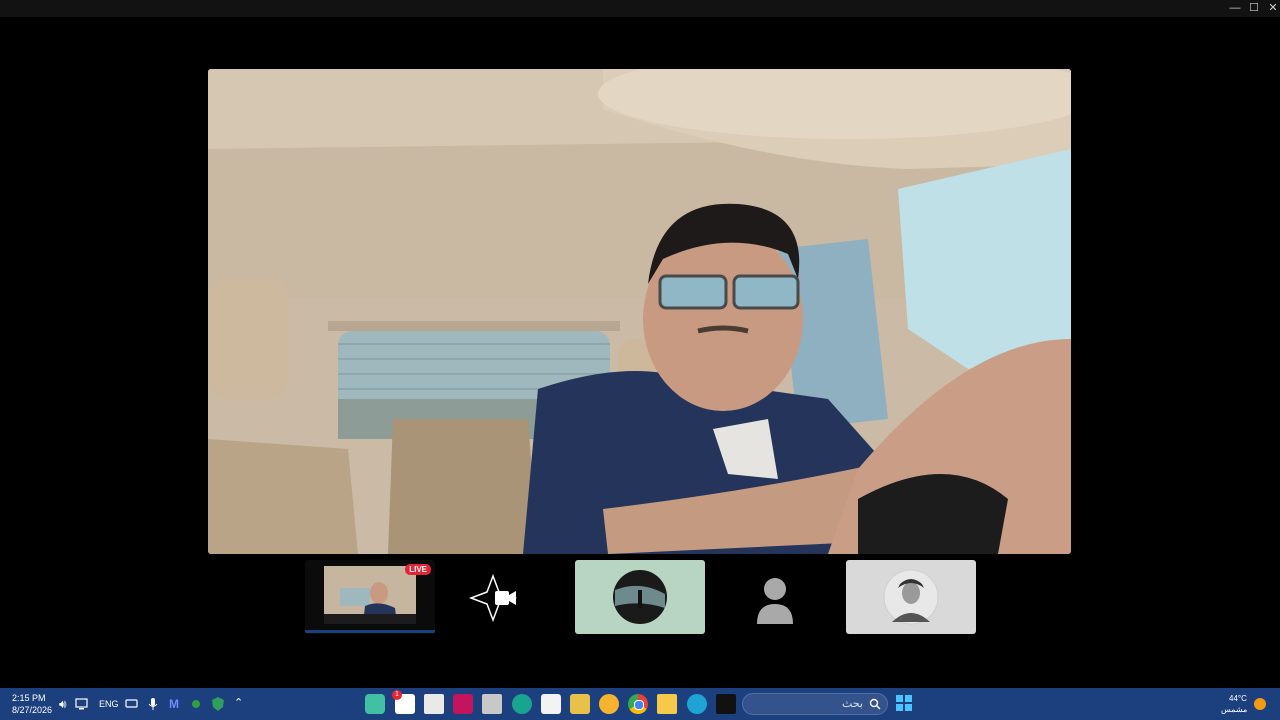 This screenshot has width=1280, height=720. What do you see at coordinates (85, 704) in the screenshot?
I see `network-icon` at bounding box center [85, 704].